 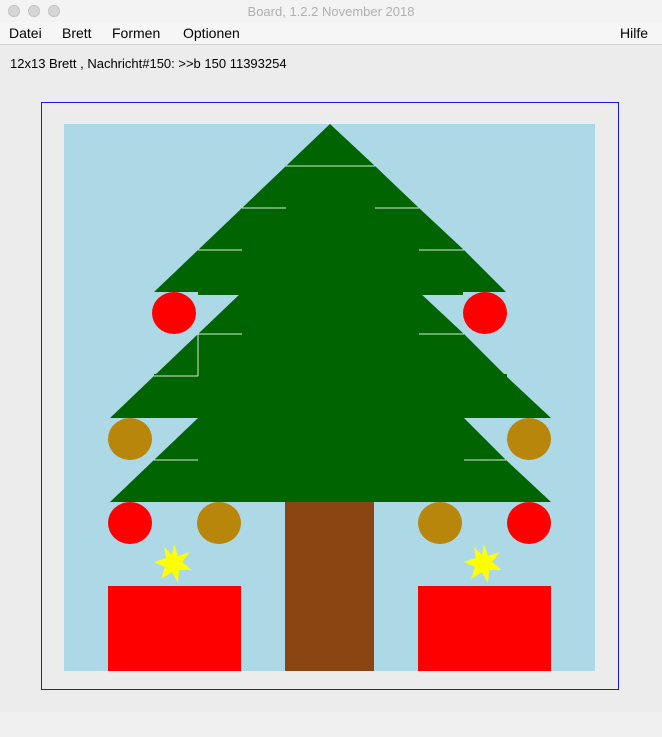 I want to click on gift-box-left, so click(x=174, y=628).